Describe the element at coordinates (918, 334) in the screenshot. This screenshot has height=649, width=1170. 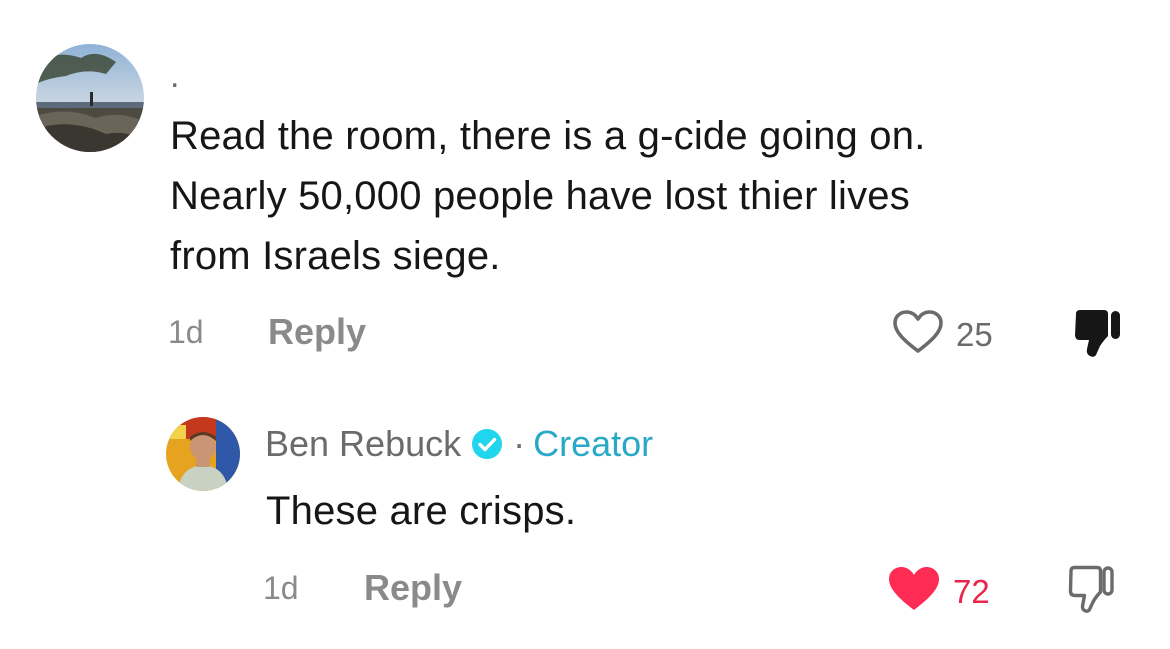
I see `heart-outline-icon` at that location.